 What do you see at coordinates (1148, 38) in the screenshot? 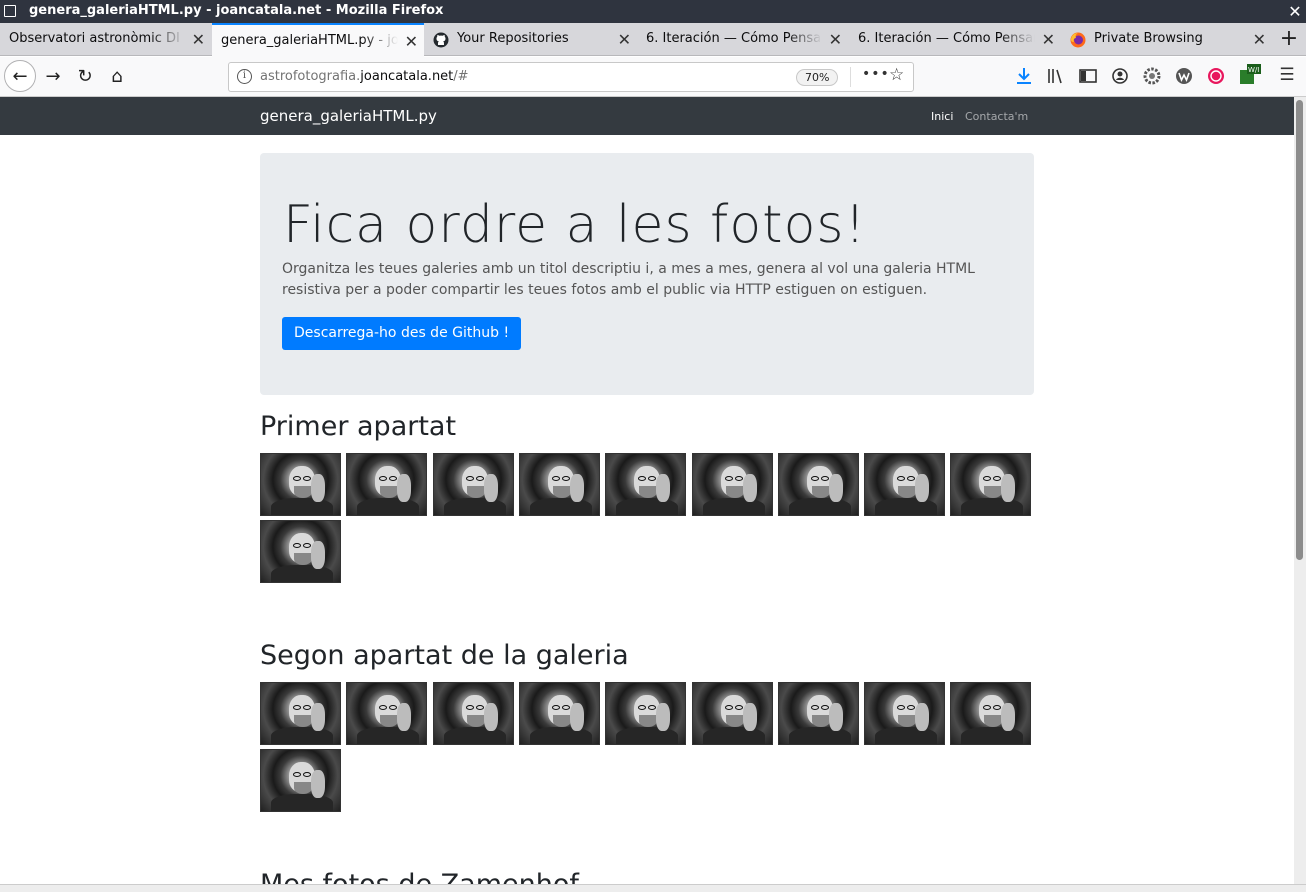
I see `tab-label: Private Browsing` at bounding box center [1148, 38].